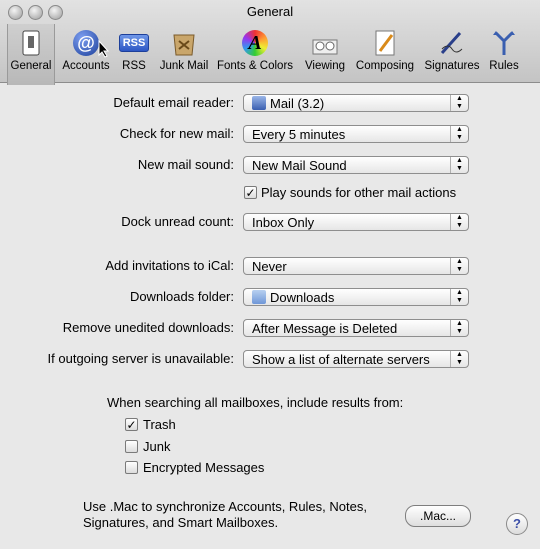 This screenshot has width=540, height=549. Describe the element at coordinates (269, 266) in the screenshot. I see `invitations-value: Never` at that location.